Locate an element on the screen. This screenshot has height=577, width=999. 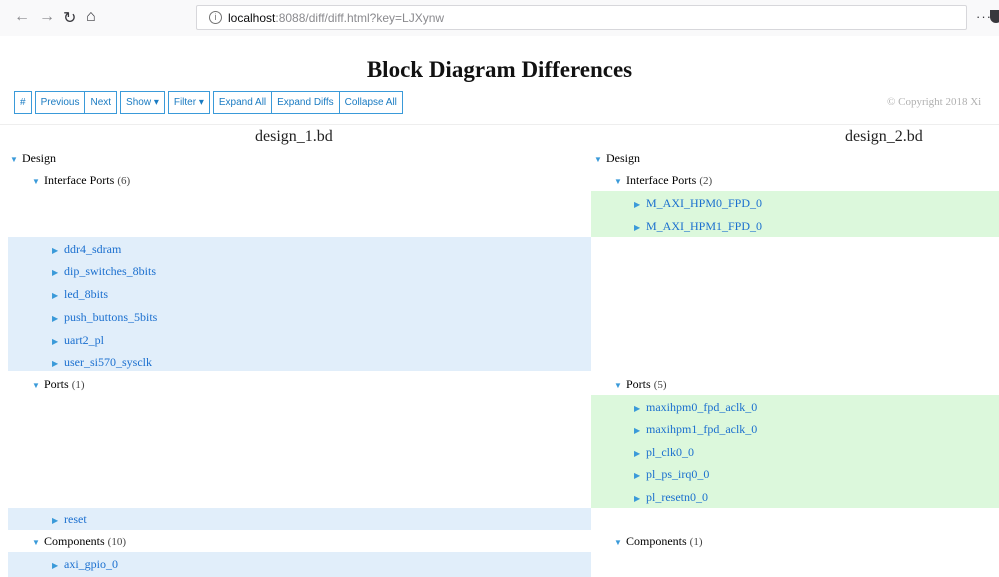
filter-dropdown: Filter ▾ is located at coordinates (188, 102).